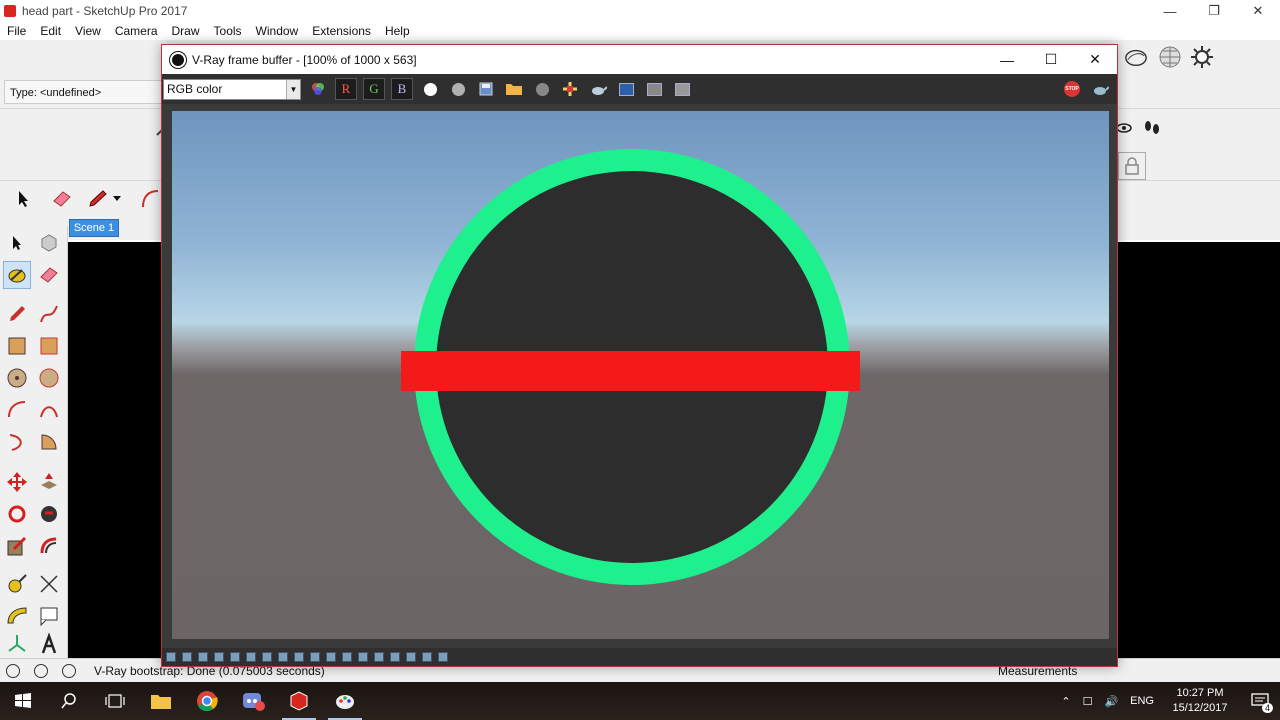 Image resolution: width=1280 pixels, height=720 pixels. What do you see at coordinates (1214, 11) in the screenshot?
I see `restore-button: ❐` at bounding box center [1214, 11].